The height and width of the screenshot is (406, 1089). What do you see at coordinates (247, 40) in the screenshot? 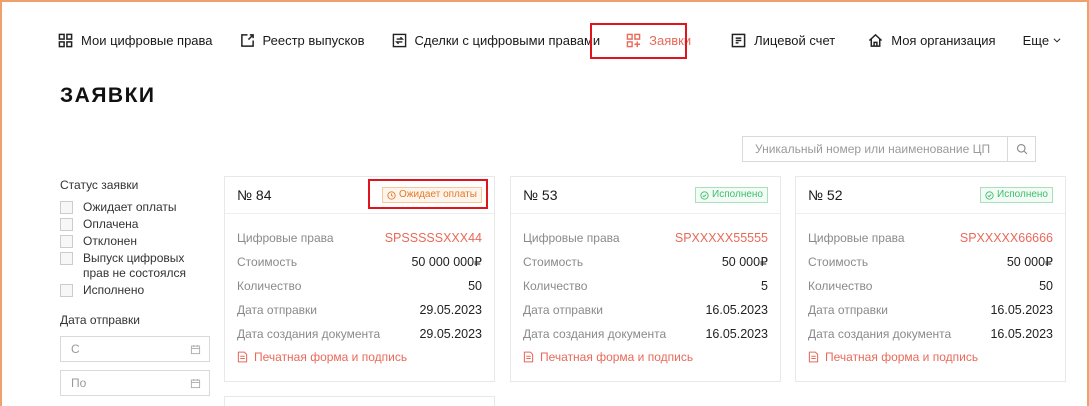
I see `edit-square-icon` at bounding box center [247, 40].